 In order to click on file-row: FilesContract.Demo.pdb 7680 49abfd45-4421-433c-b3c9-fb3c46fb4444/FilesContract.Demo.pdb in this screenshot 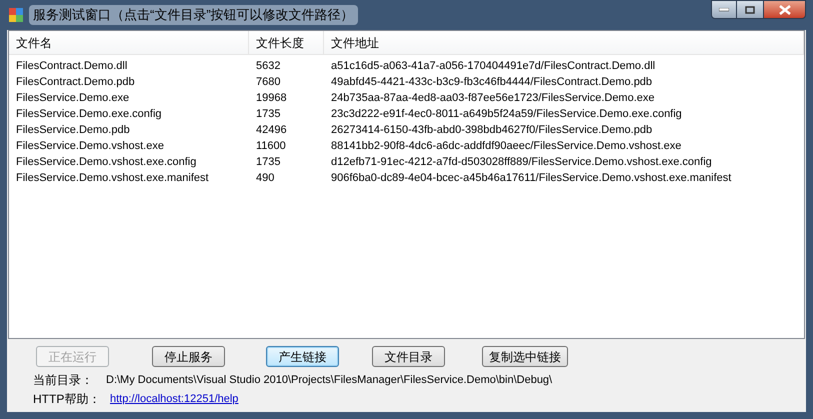, I will do `click(406, 81)`.